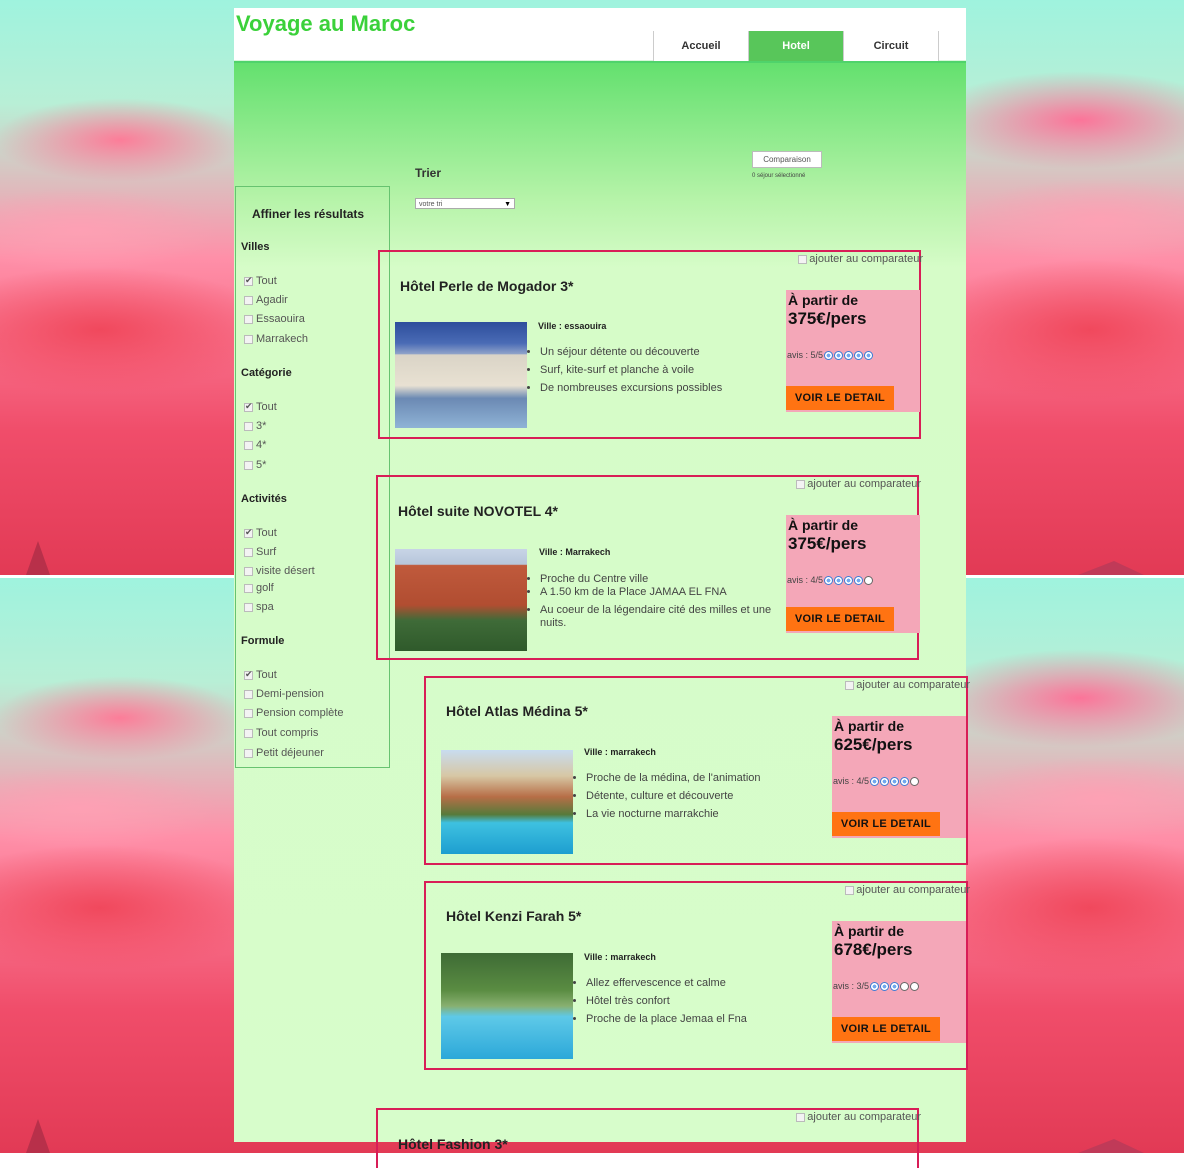 Image resolution: width=1184 pixels, height=1168 pixels. What do you see at coordinates (261, 445) in the screenshot?
I see `filter-label: 4*` at bounding box center [261, 445].